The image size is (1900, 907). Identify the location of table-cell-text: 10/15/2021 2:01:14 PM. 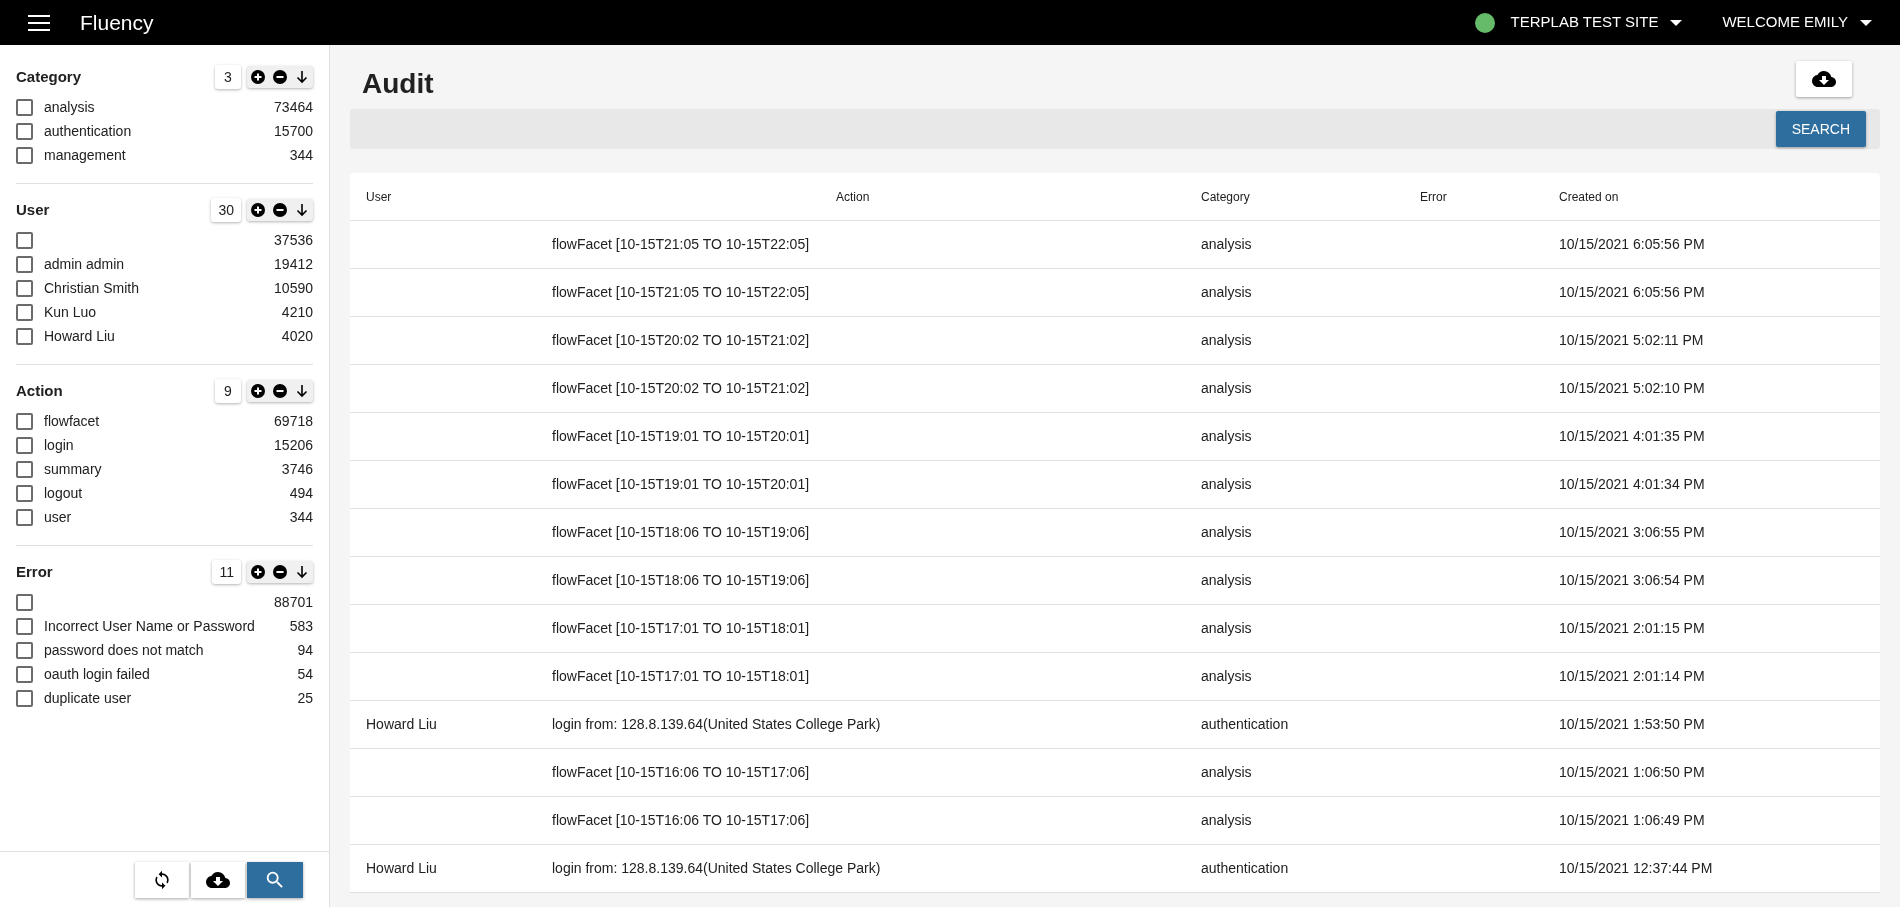
(1632, 676).